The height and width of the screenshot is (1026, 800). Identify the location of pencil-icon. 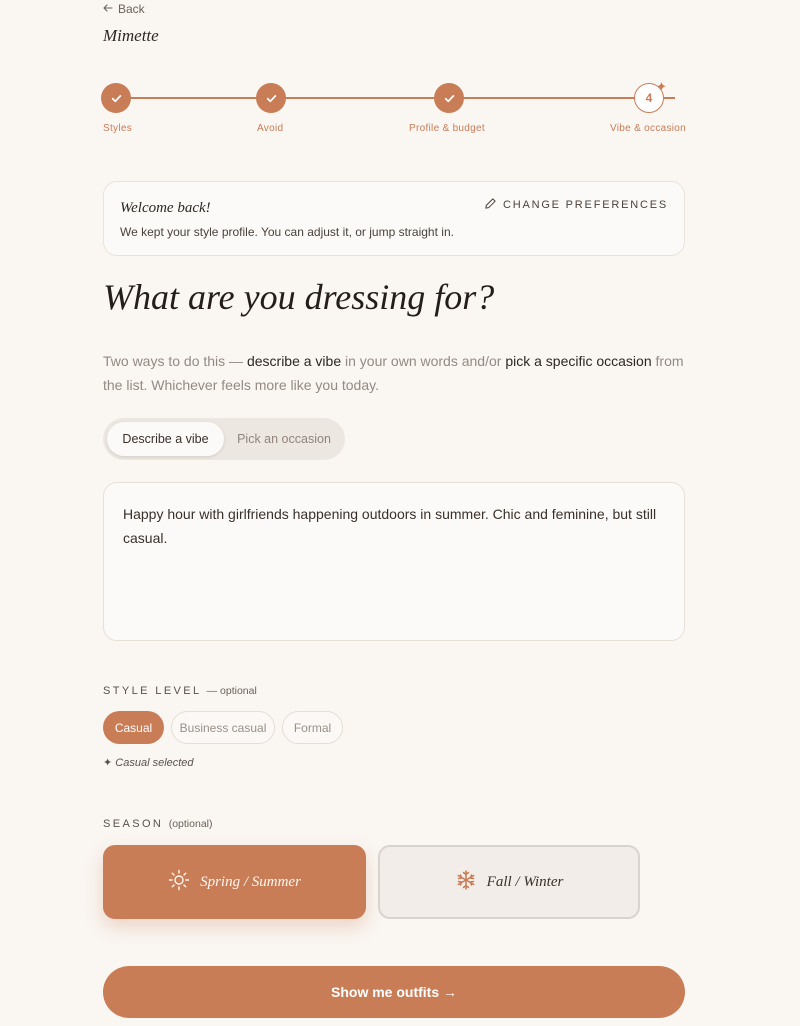
(490, 205).